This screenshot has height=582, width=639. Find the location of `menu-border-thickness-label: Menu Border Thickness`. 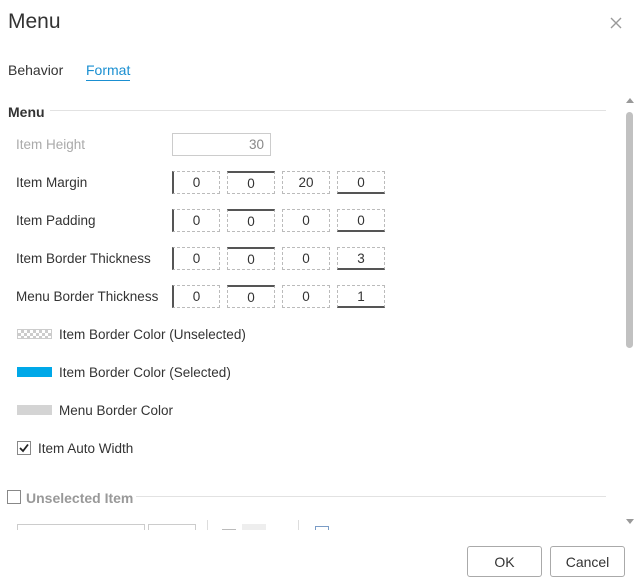

menu-border-thickness-label: Menu Border Thickness is located at coordinates (87, 296).